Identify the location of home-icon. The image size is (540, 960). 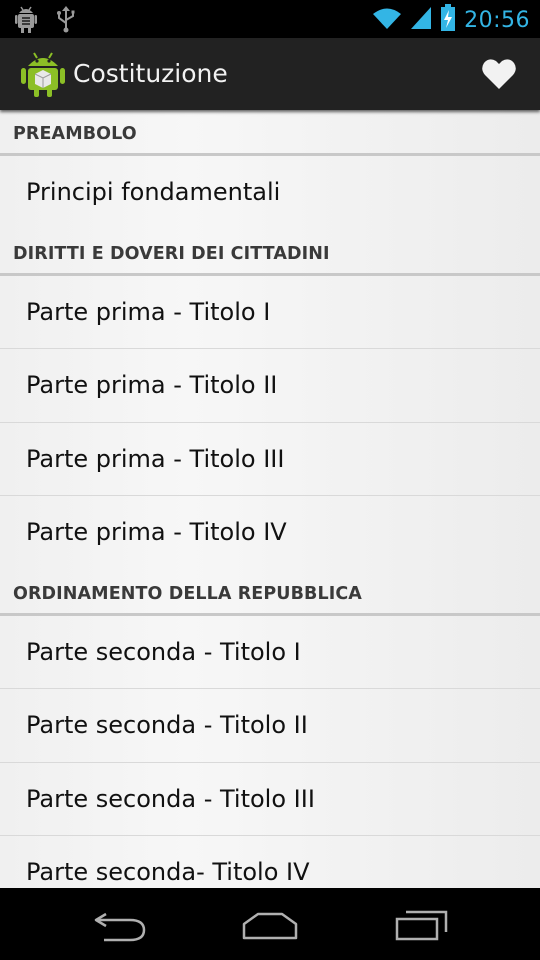
(270, 924).